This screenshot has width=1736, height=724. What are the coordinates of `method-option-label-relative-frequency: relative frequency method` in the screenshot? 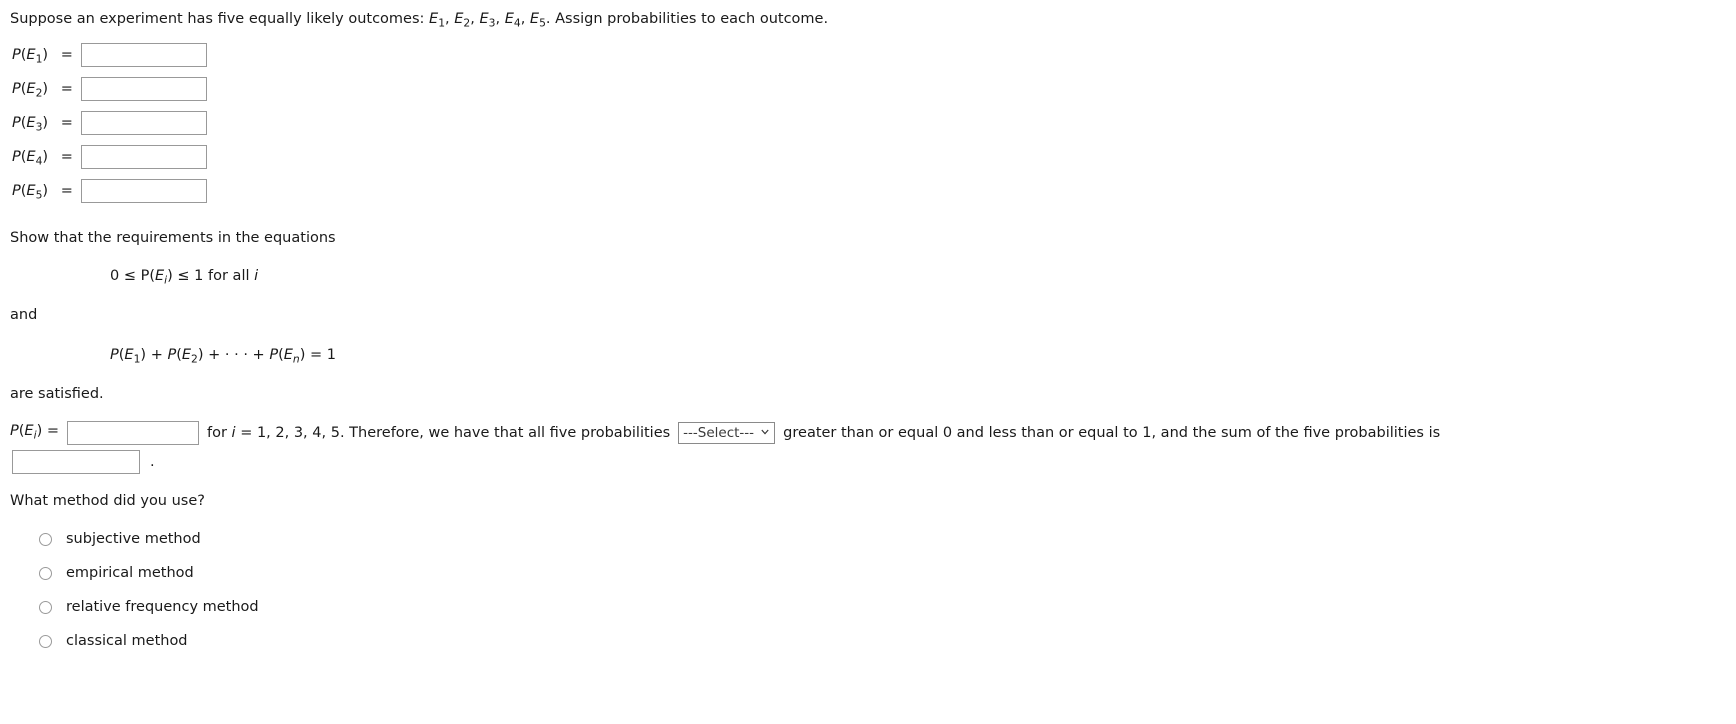 It's located at (162, 607).